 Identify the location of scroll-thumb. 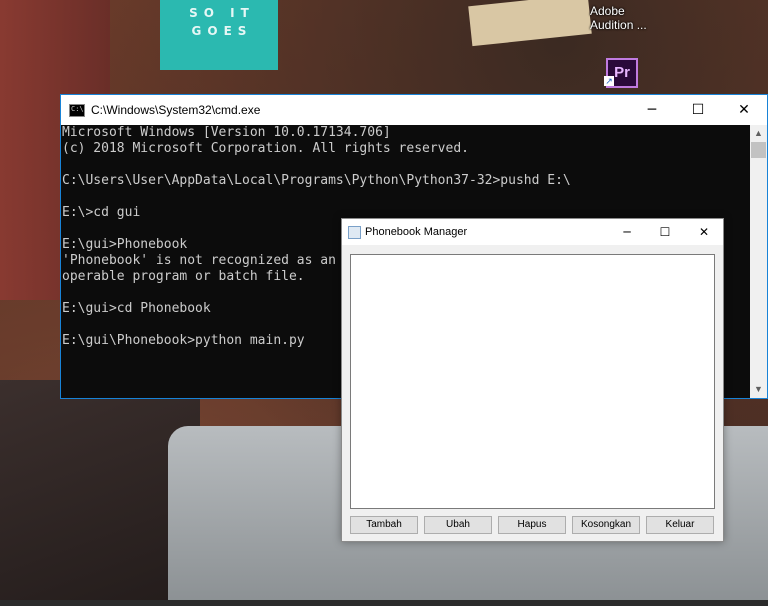
(758, 150).